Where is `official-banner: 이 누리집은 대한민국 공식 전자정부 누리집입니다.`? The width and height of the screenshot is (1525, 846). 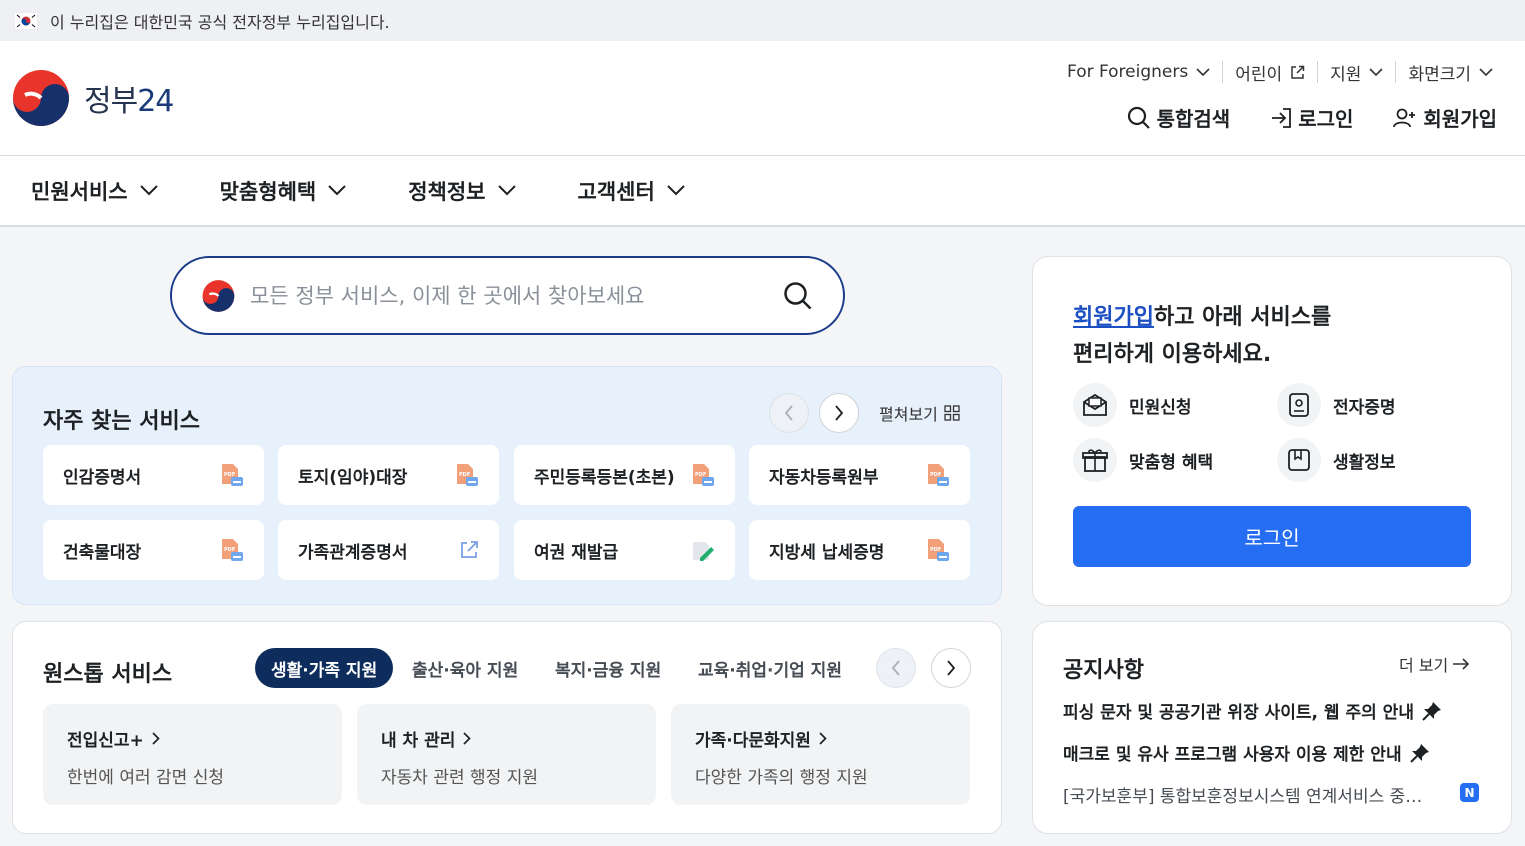
official-banner: 이 누리집은 대한민국 공식 전자정부 누리집입니다. is located at coordinates (762, 20).